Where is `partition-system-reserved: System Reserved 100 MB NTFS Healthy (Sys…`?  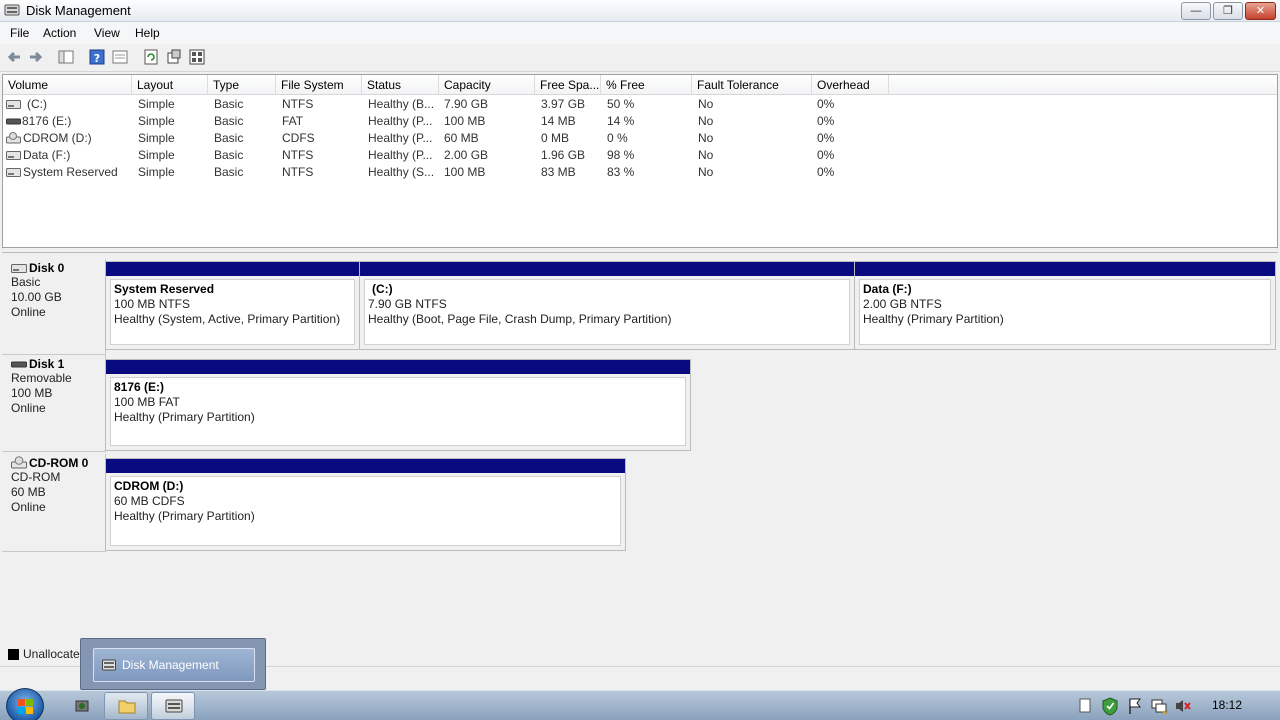
partition-system-reserved: System Reserved 100 MB NTFS Healthy (Sys… is located at coordinates (232, 305).